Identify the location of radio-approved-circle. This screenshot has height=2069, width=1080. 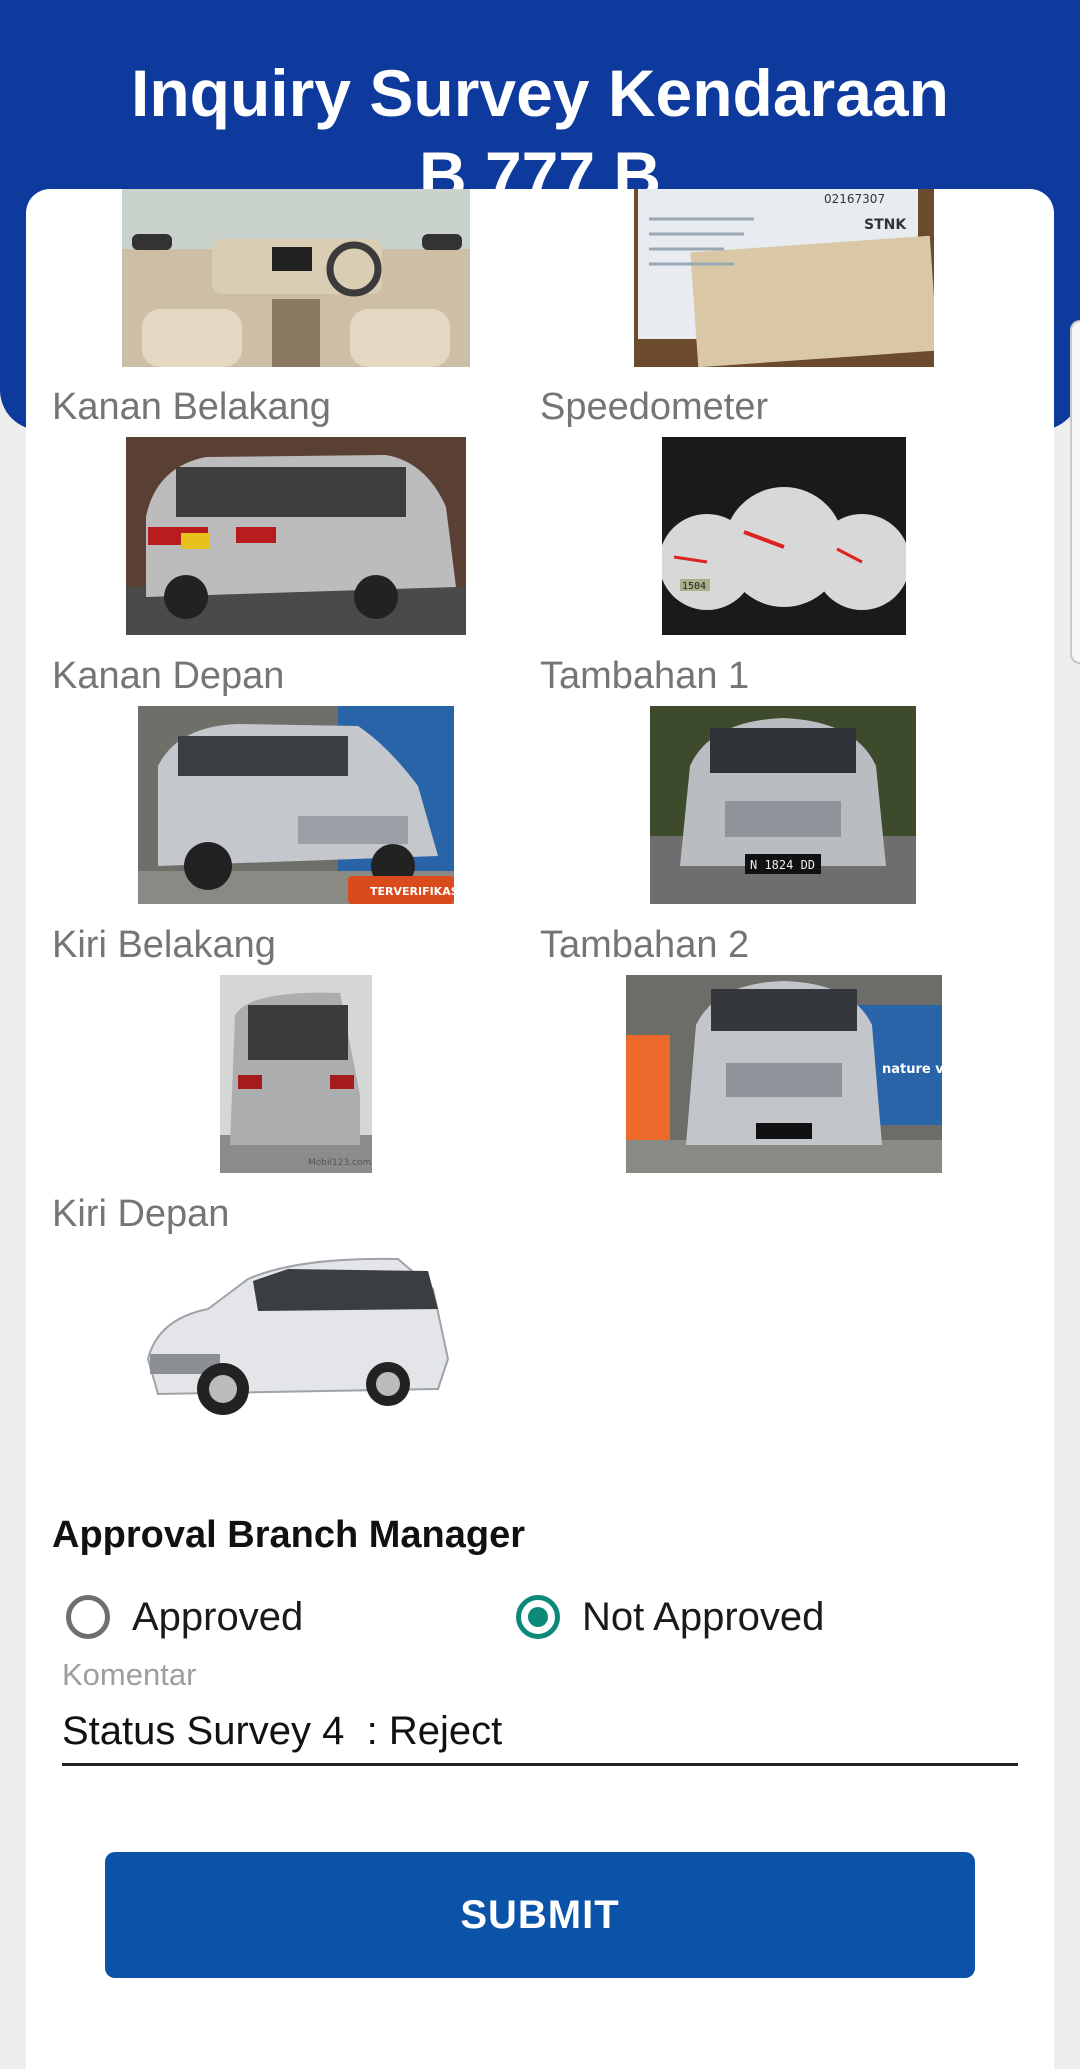
(88, 1617).